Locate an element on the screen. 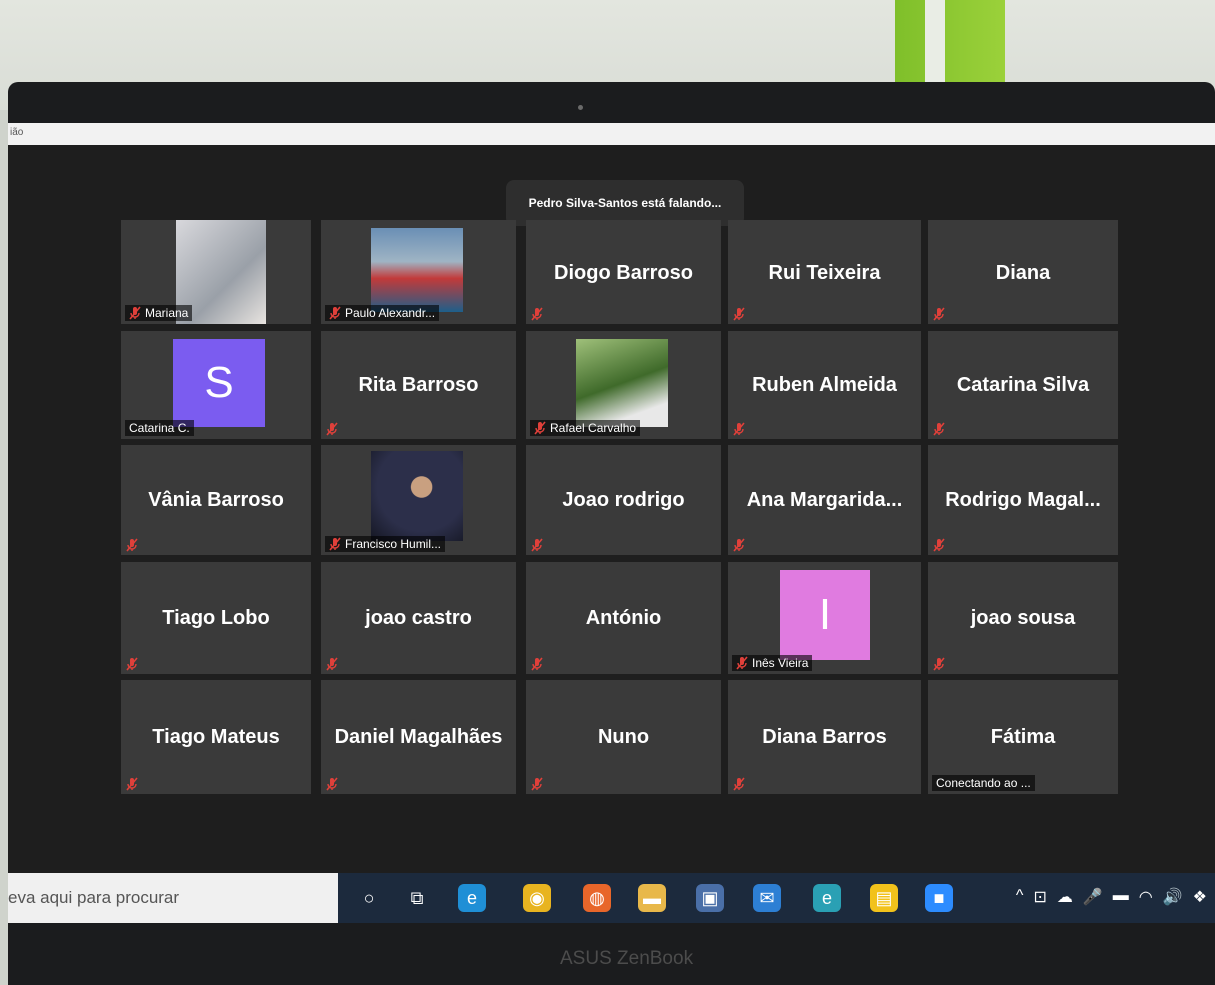 This screenshot has height=985, width=1215. cortana-icon: ○ is located at coordinates (369, 898).